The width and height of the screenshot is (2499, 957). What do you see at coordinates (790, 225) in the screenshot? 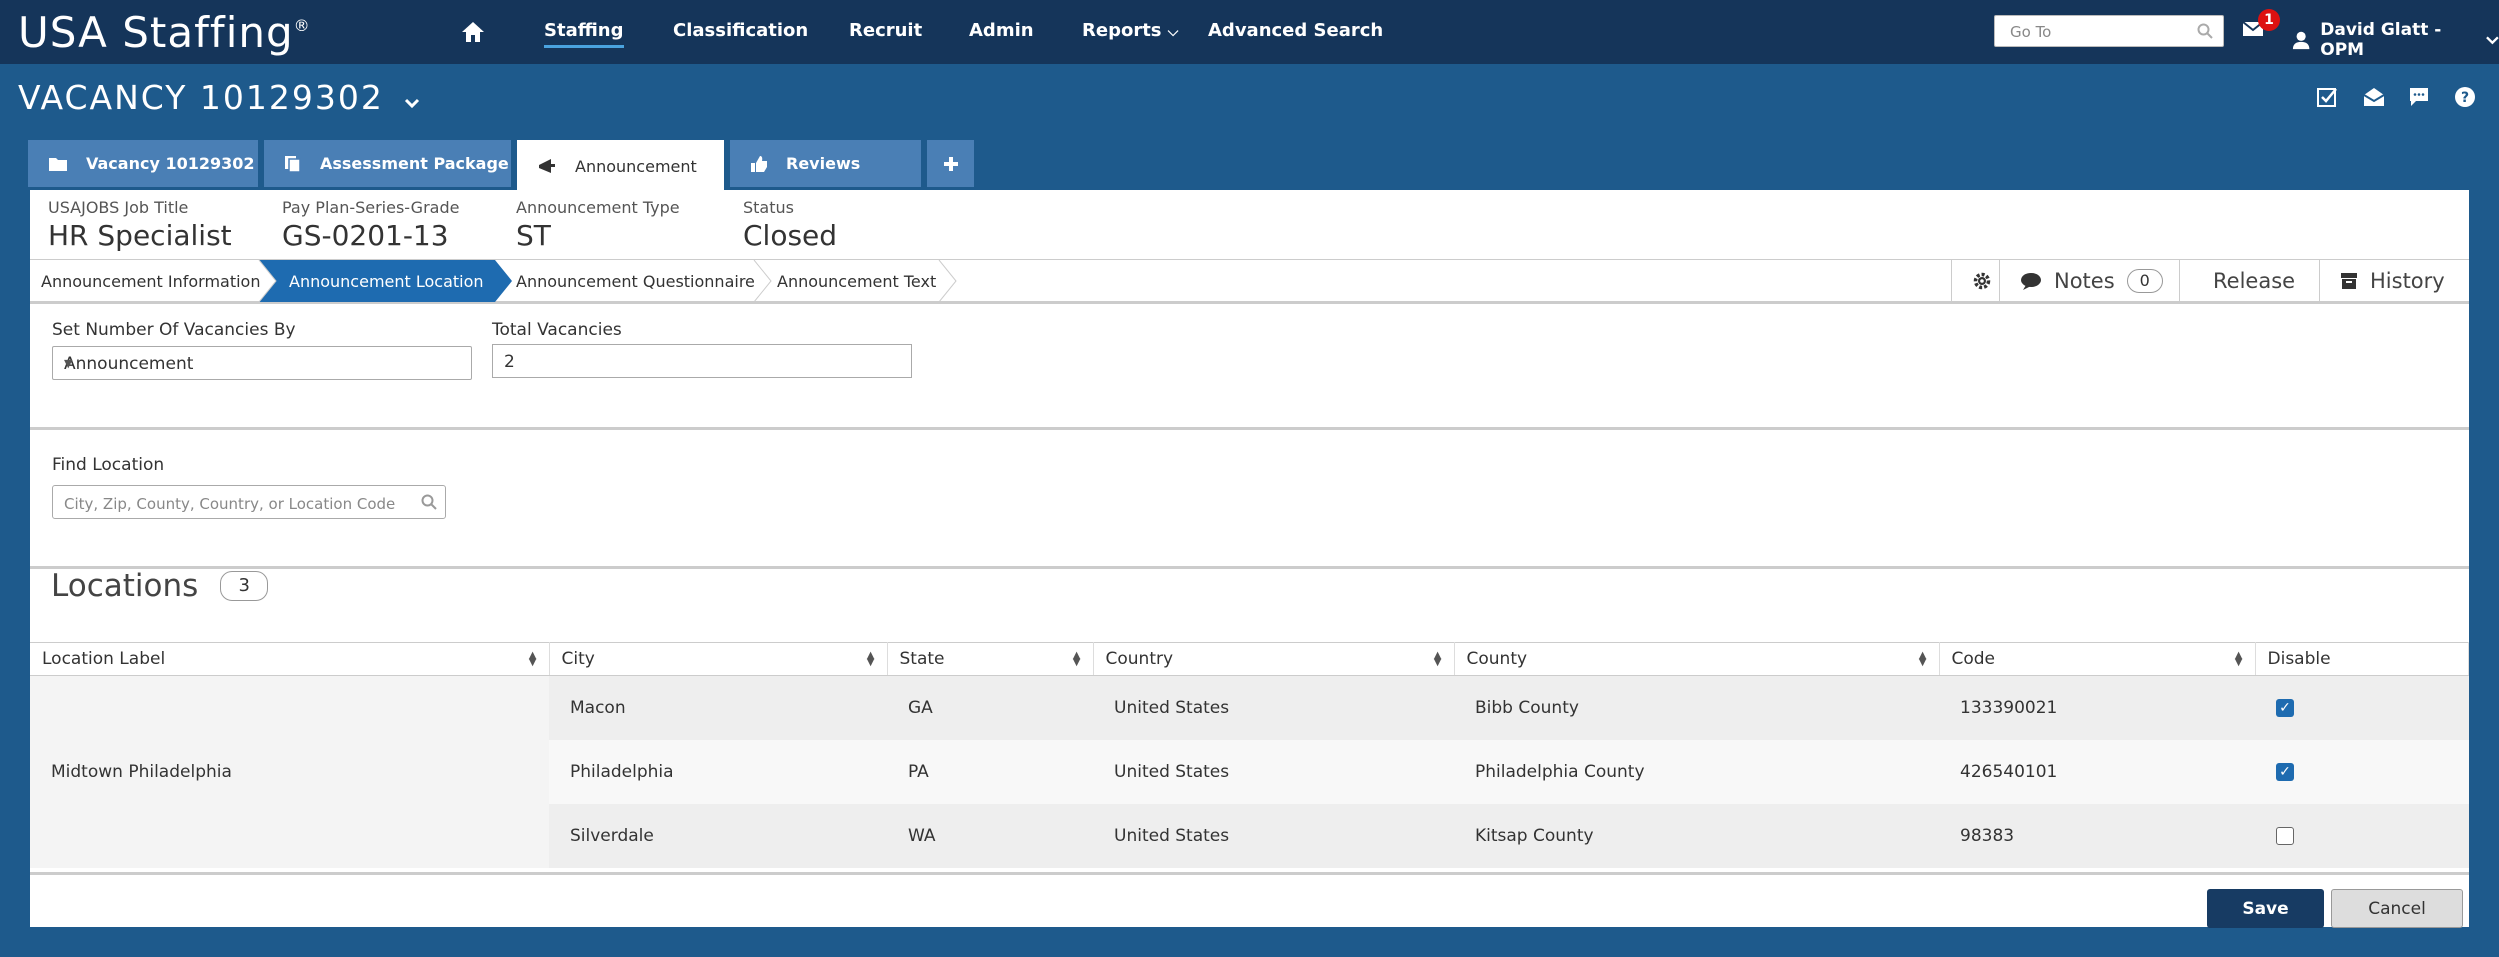
I see `summary-status: Status Closed` at bounding box center [790, 225].